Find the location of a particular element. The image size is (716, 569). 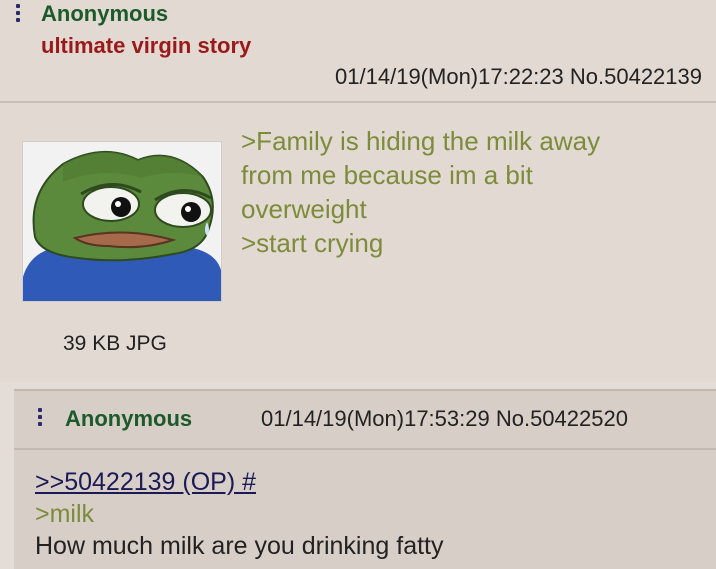

reply-poster-name: Anonymous is located at coordinates (129, 418).